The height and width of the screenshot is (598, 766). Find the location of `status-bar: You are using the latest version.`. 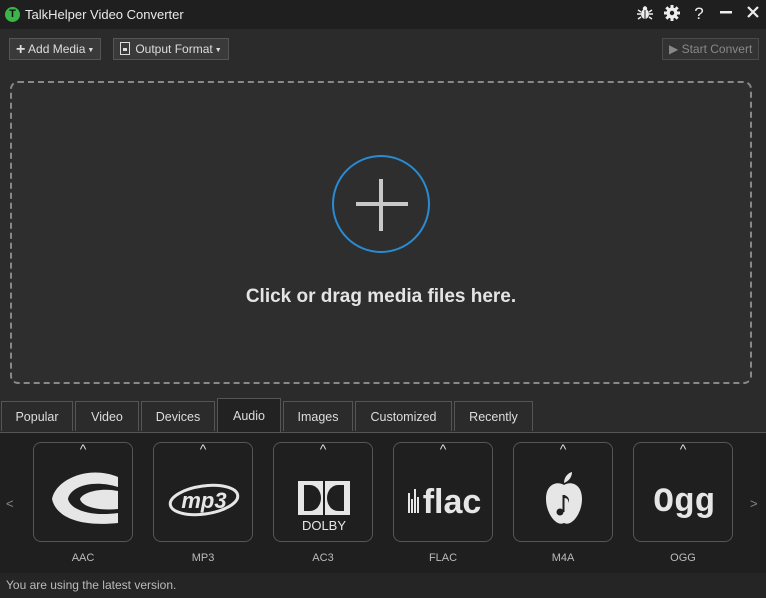

status-bar: You are using the latest version. is located at coordinates (383, 585).